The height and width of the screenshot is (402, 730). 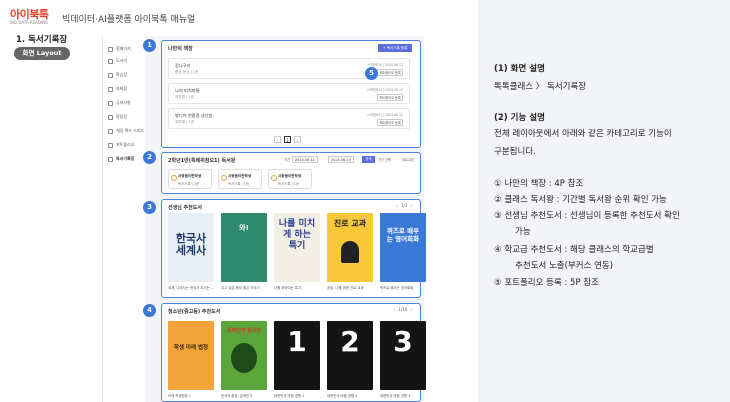 I want to click on book-title: 강나구리, so click(x=183, y=65).